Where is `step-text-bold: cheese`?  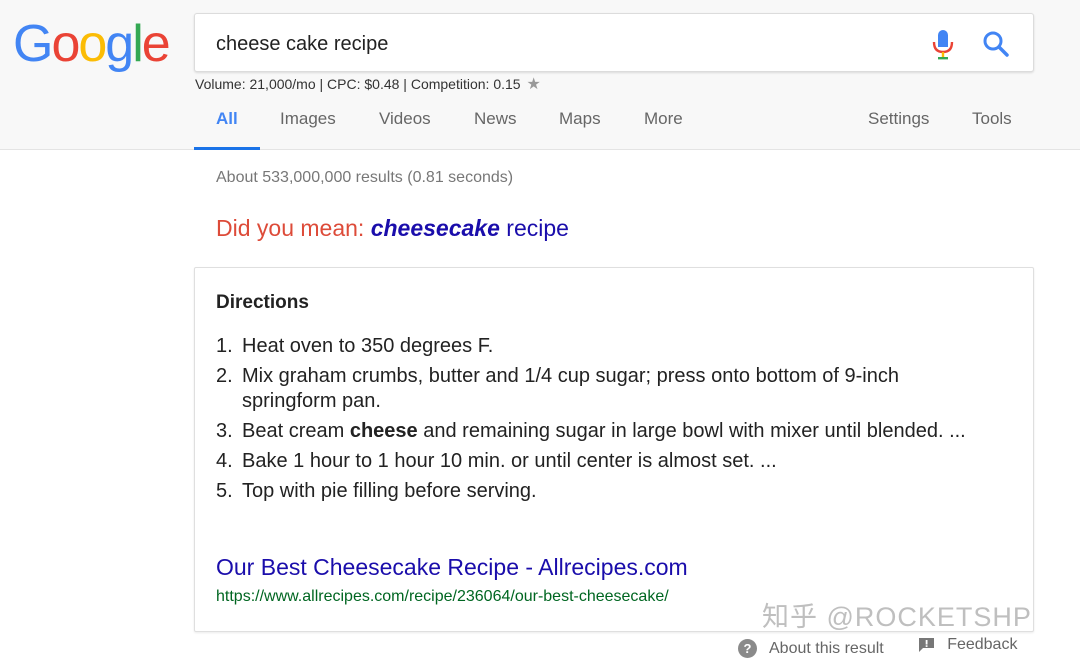
step-text-bold: cheese is located at coordinates (383, 431).